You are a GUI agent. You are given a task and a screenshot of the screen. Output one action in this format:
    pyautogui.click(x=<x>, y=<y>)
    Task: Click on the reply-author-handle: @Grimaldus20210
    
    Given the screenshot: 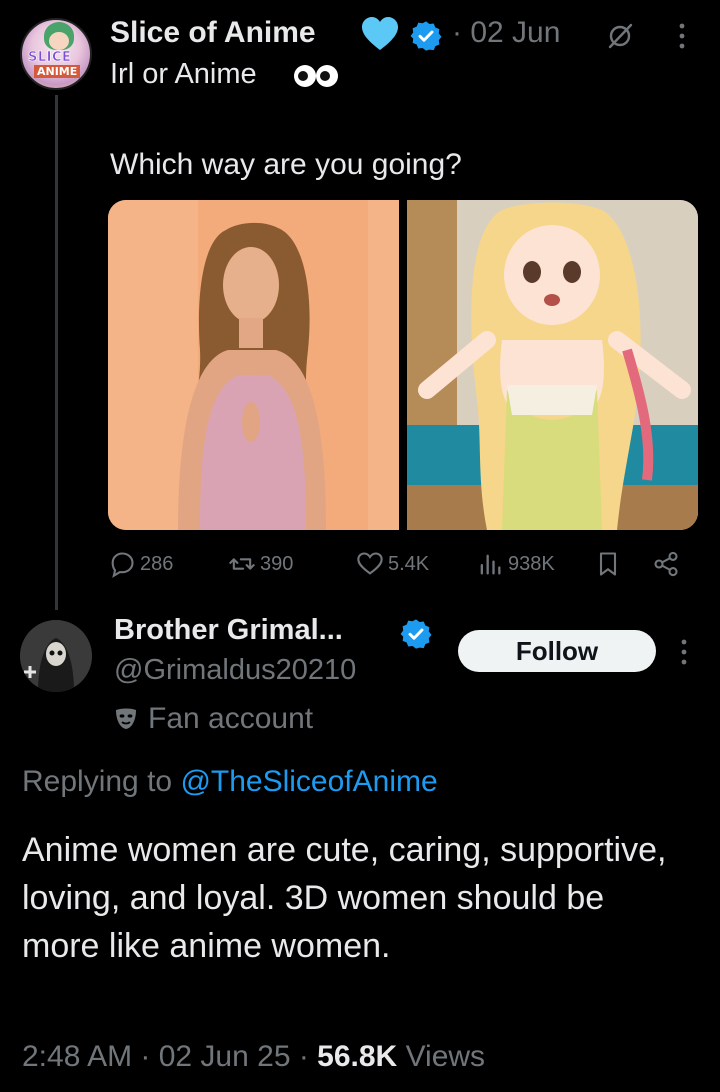 What is the action you would take?
    pyautogui.click(x=235, y=670)
    